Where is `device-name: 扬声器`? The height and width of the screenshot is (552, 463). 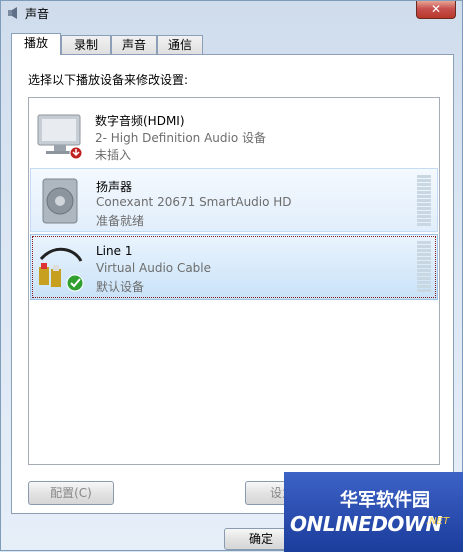
device-name: 扬声器 is located at coordinates (114, 186).